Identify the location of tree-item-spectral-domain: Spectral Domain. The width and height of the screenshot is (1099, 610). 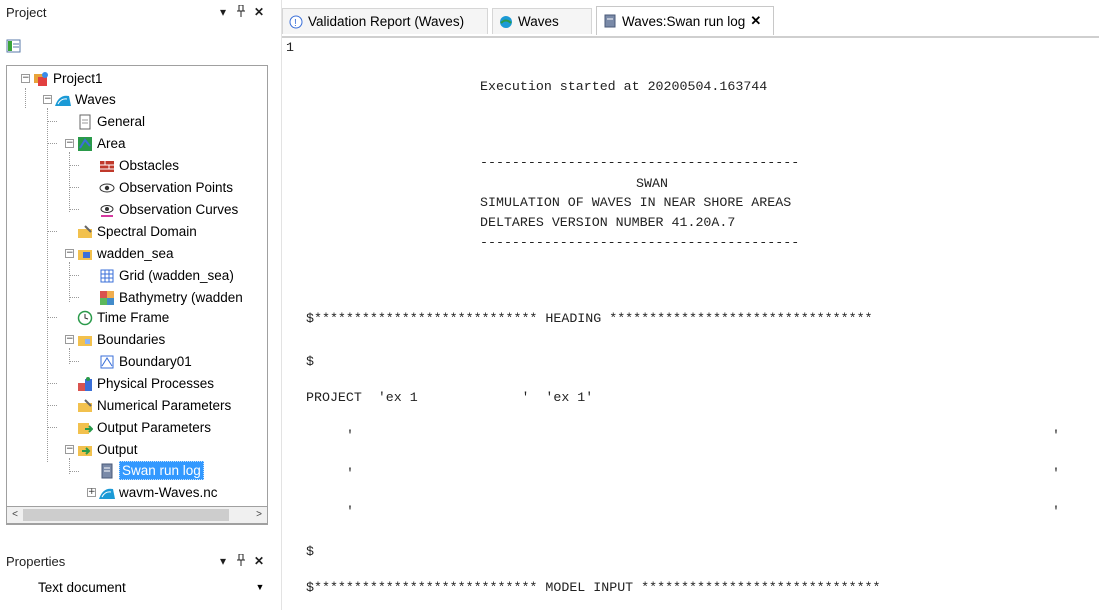
(137, 231).